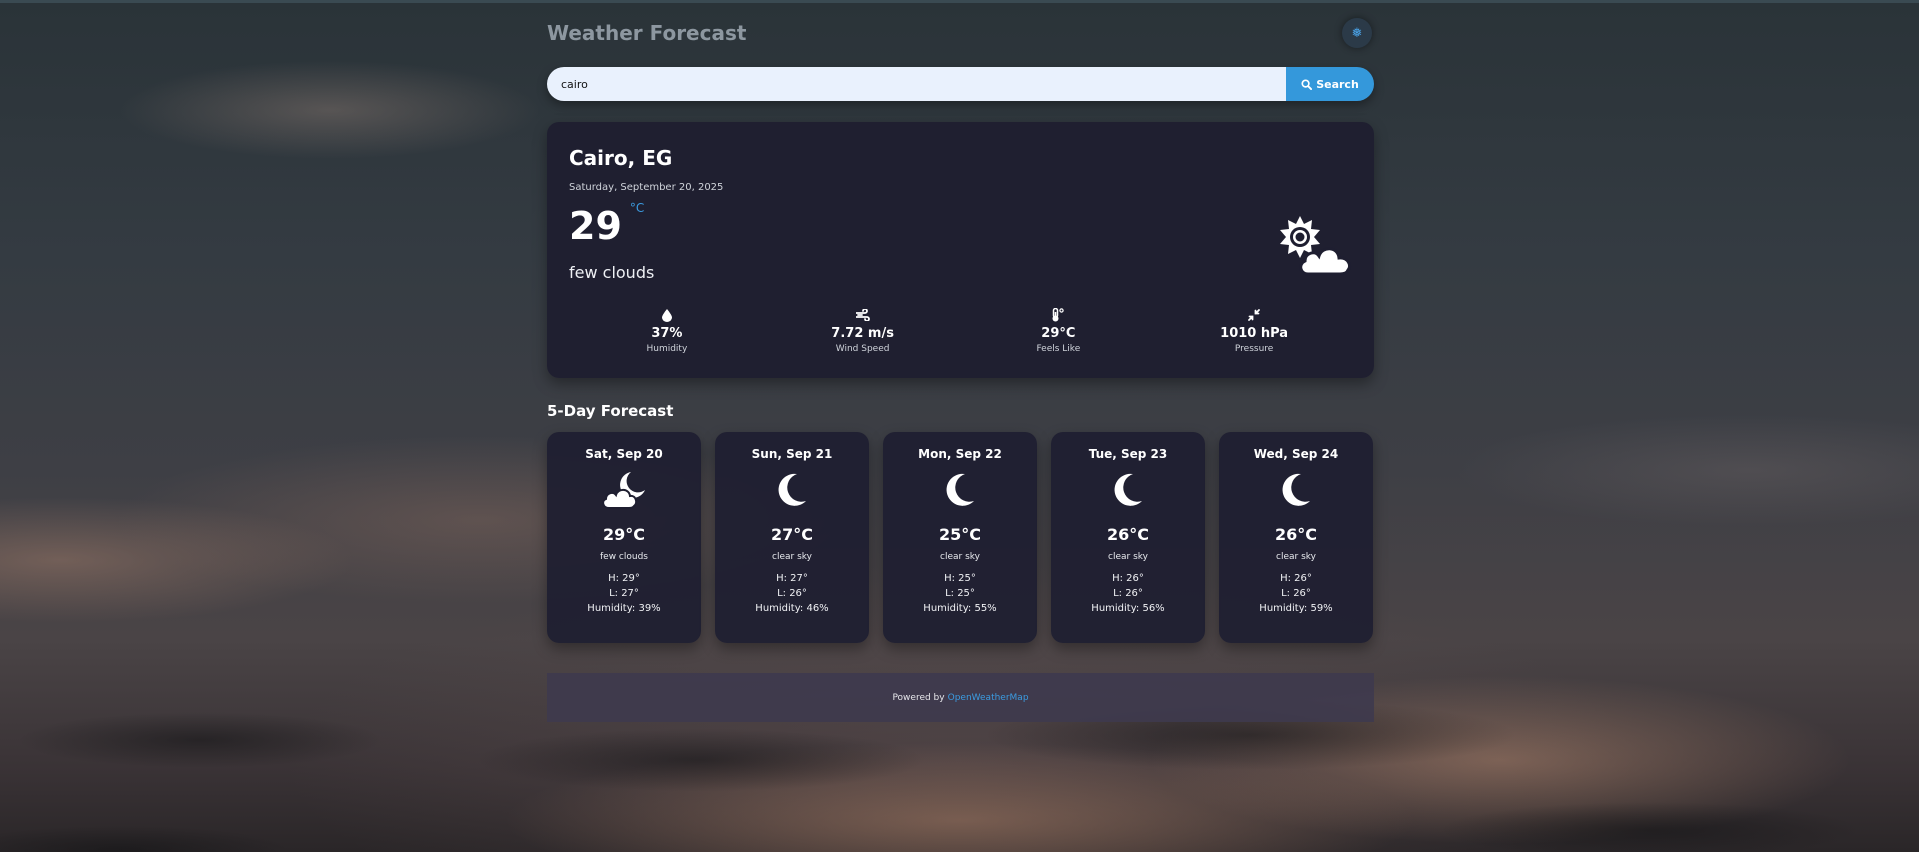 This screenshot has width=1919, height=852. Describe the element at coordinates (960, 593) in the screenshot. I see `forecast-low: L: 25°` at that location.